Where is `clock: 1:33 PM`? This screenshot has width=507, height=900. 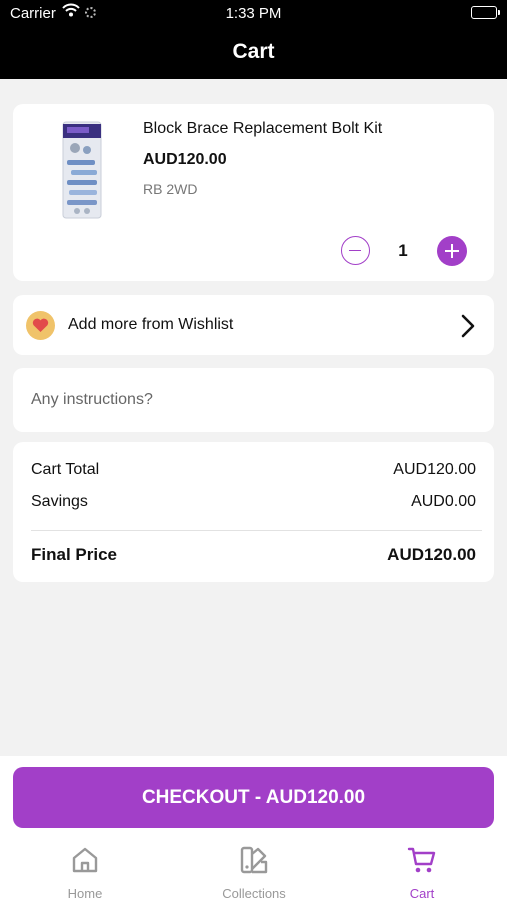 clock: 1:33 PM is located at coordinates (253, 13).